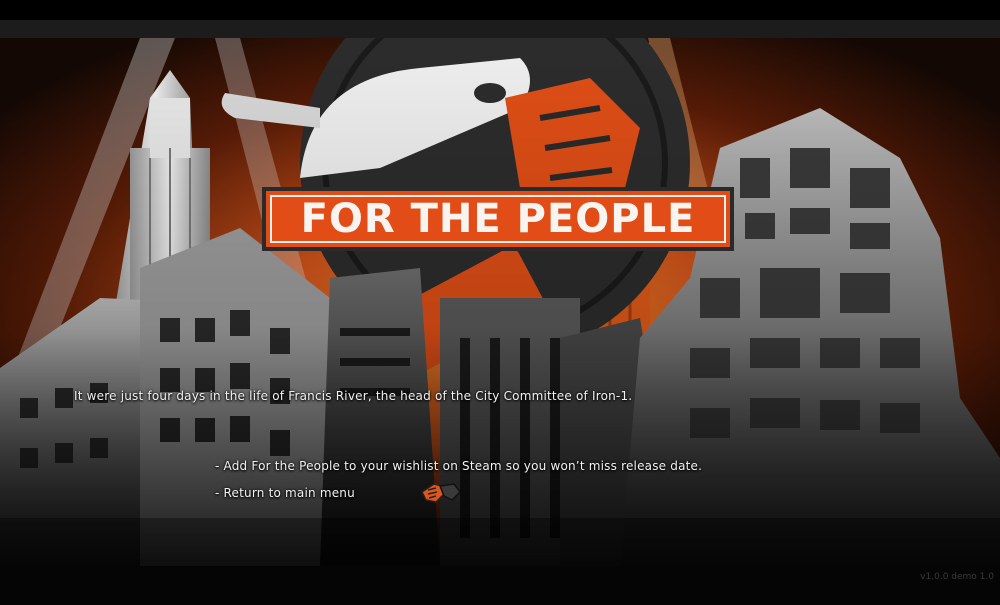 The height and width of the screenshot is (605, 1000). I want to click on window-top-bar, so click(500, 10).